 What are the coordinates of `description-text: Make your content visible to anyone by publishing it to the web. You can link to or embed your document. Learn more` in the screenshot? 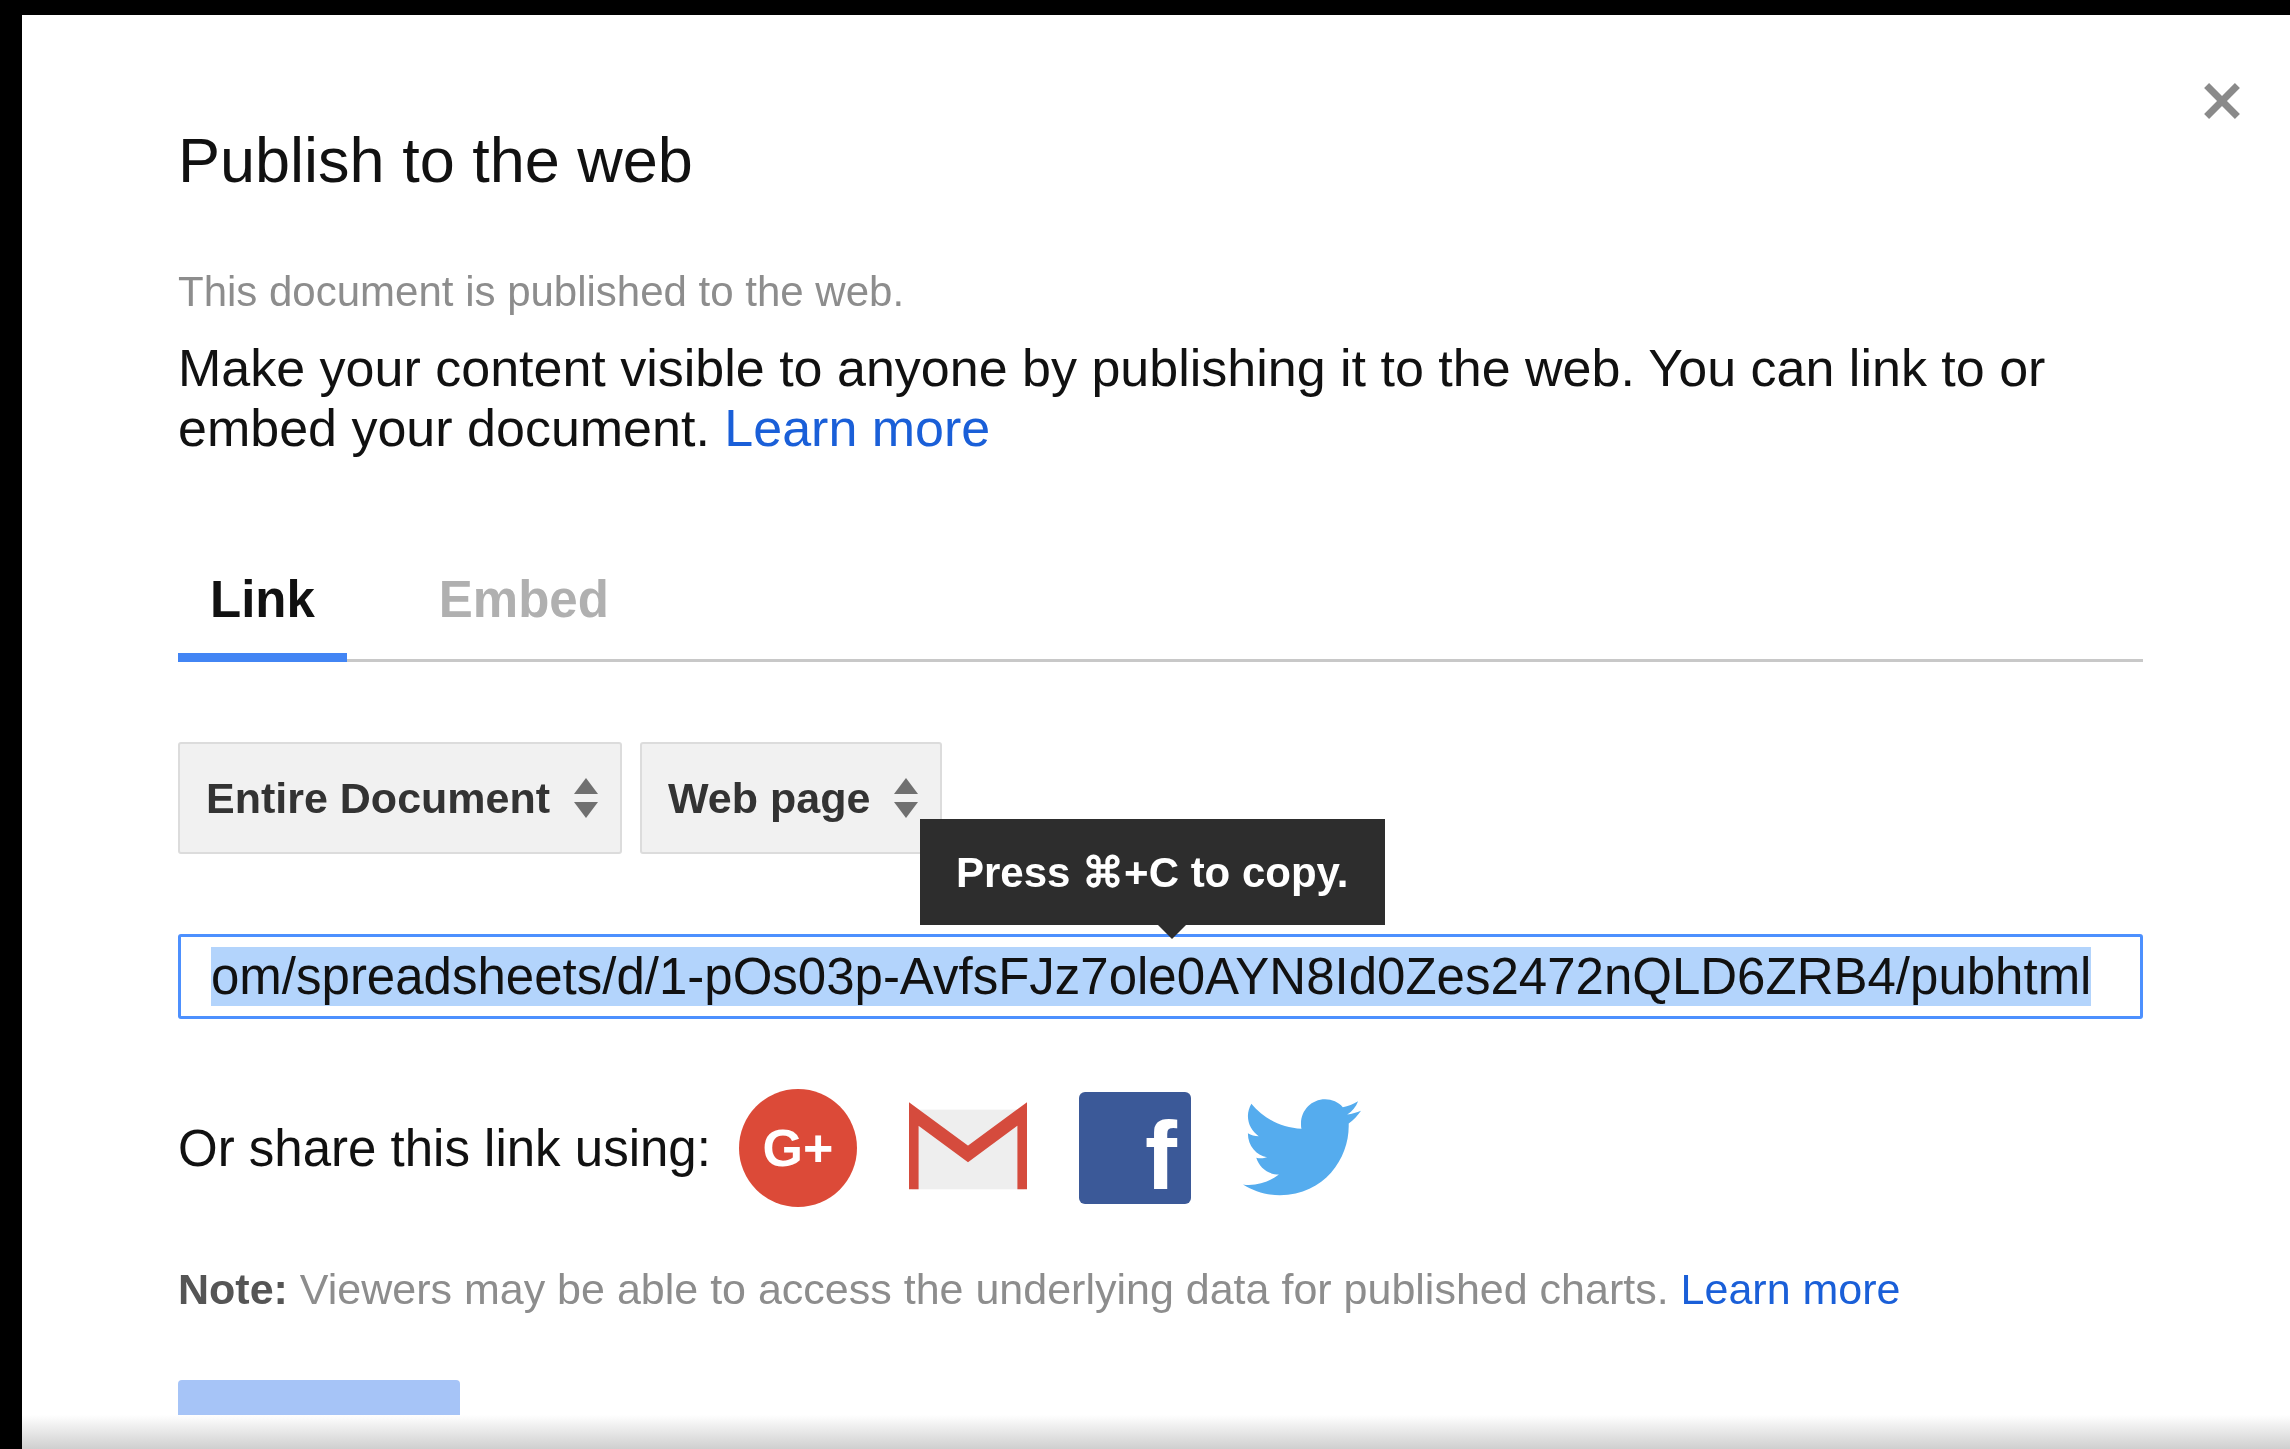 It's located at (1112, 398).